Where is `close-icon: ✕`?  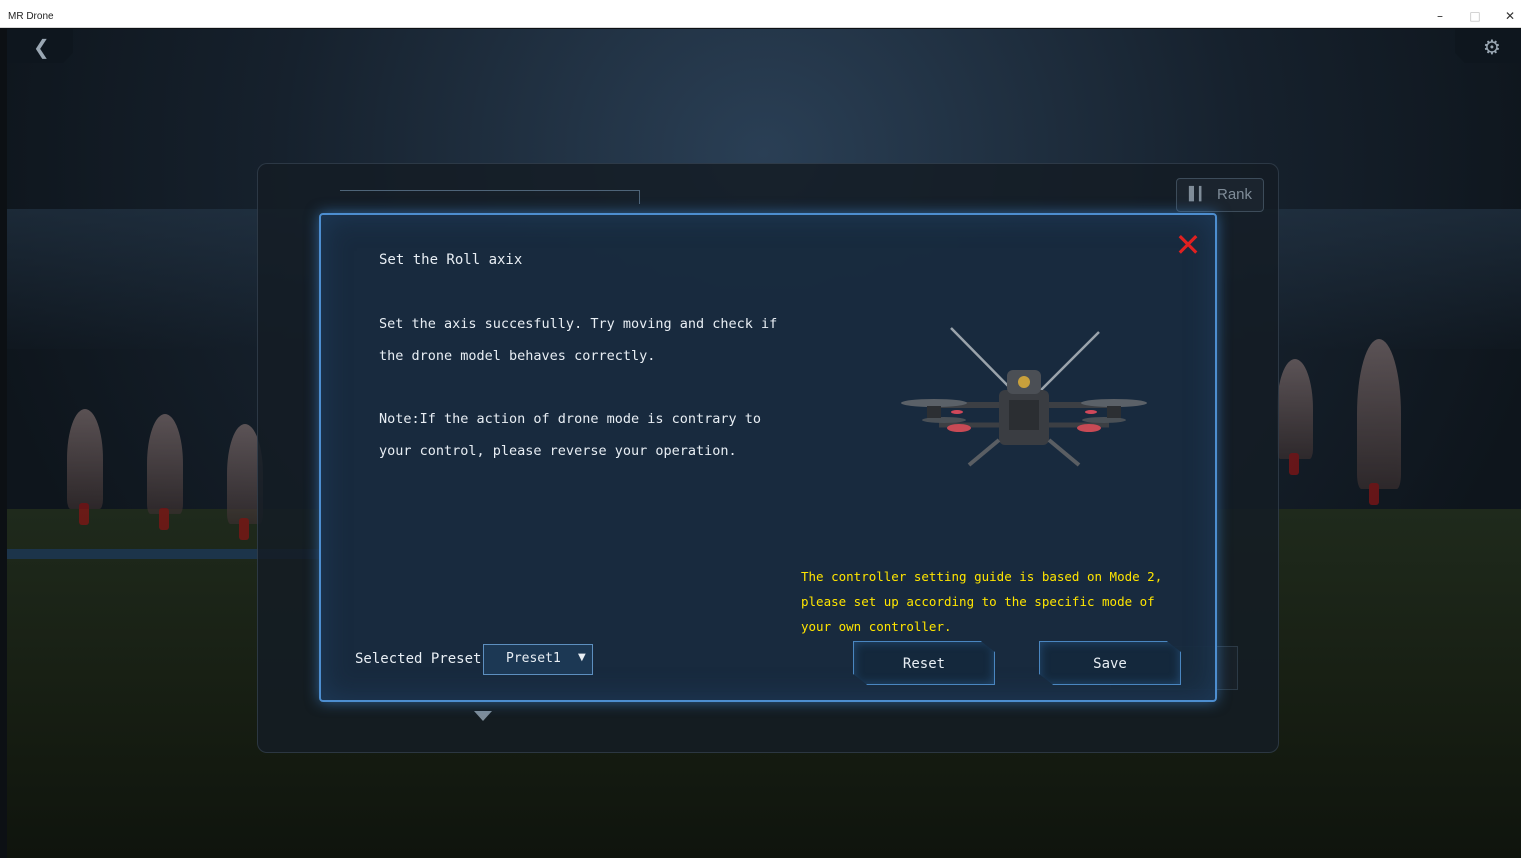
close-icon: ✕ is located at coordinates (1188, 245).